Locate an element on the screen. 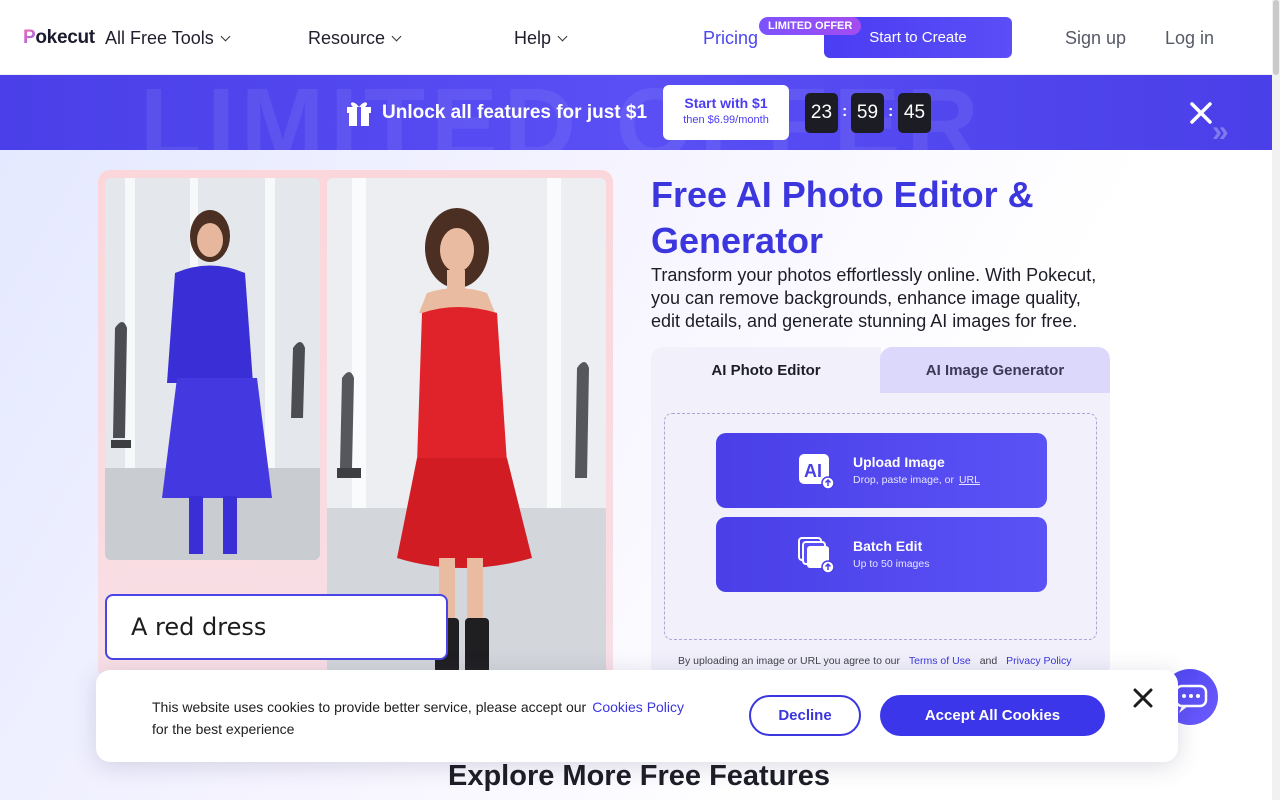 Image resolution: width=1280 pixels, height=800 pixels. ai-upload-icon: AI is located at coordinates (816, 471).